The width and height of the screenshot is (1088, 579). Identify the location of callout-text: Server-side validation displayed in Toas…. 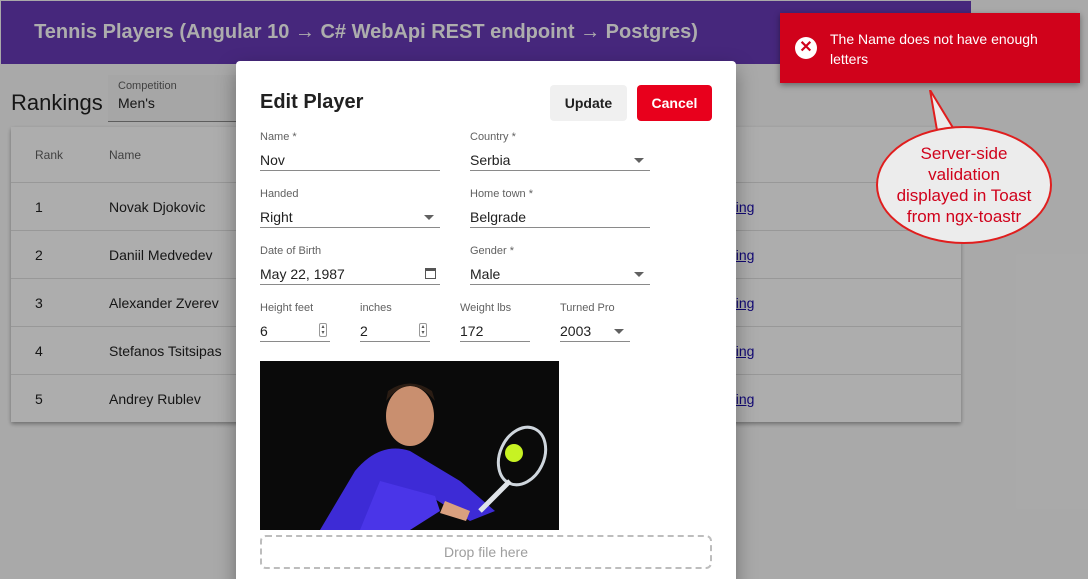
(964, 185).